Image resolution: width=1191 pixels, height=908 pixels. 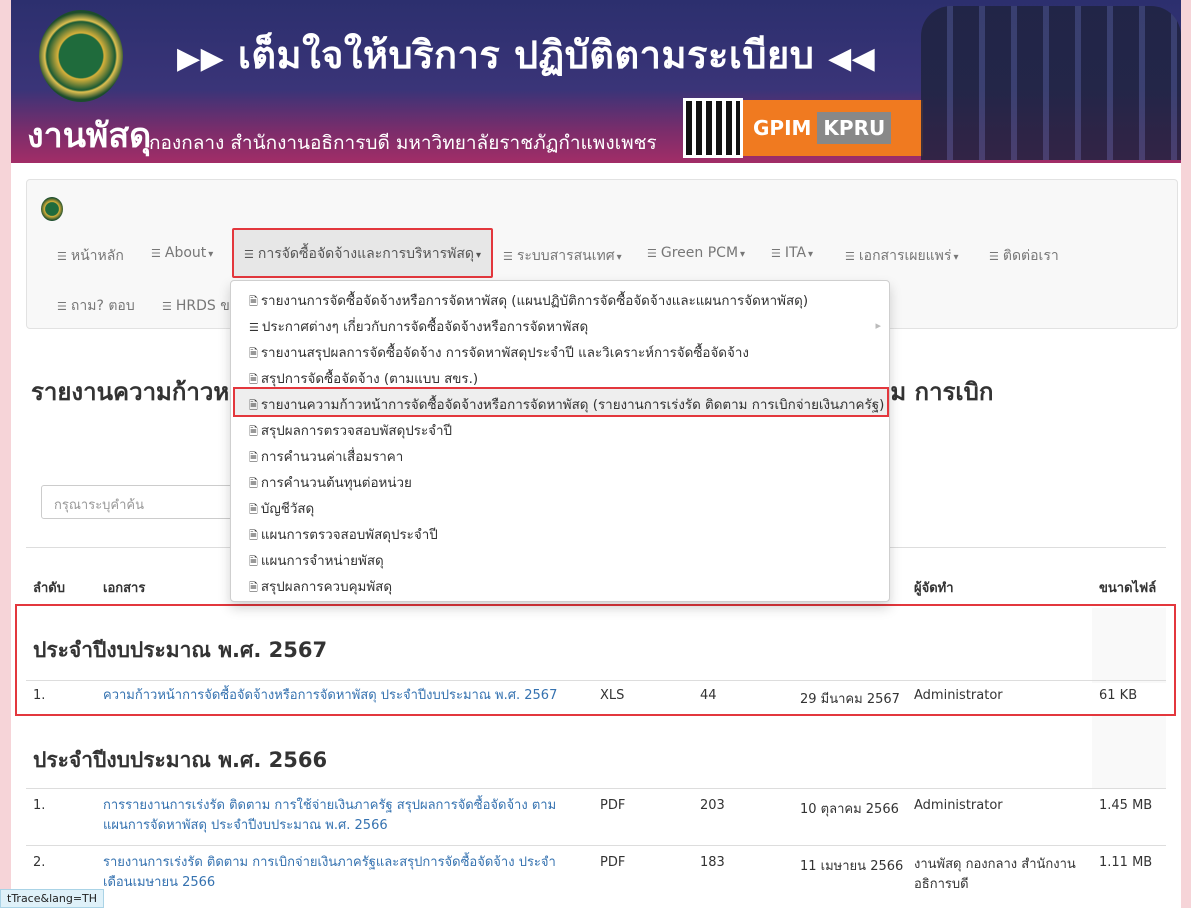 I want to click on university-seal-logo, so click(x=81, y=56).